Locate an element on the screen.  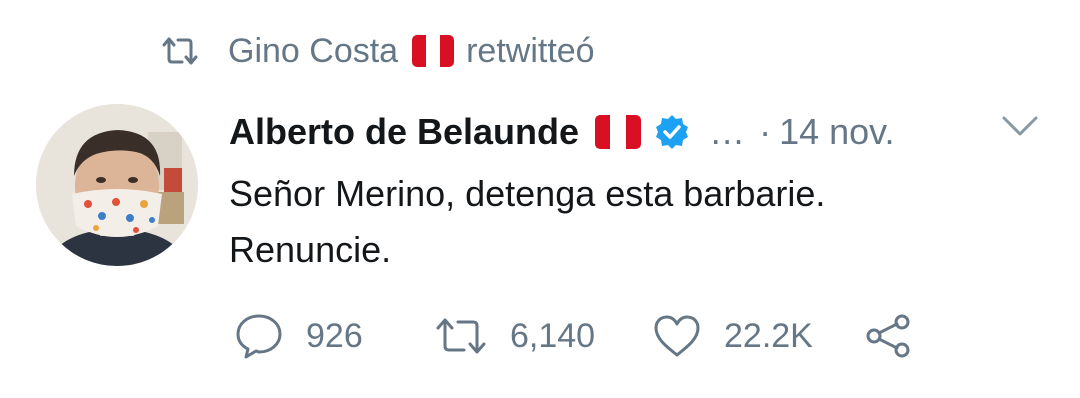
reply-button: 926 is located at coordinates (334, 336).